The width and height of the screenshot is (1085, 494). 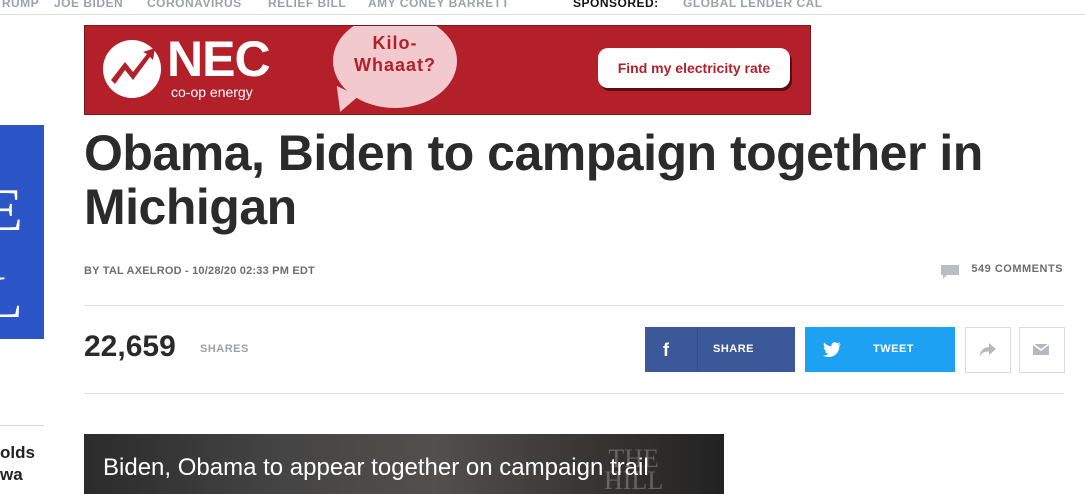 I want to click on nav-item-relief-bill: RELIEF BILL, so click(x=307, y=5).